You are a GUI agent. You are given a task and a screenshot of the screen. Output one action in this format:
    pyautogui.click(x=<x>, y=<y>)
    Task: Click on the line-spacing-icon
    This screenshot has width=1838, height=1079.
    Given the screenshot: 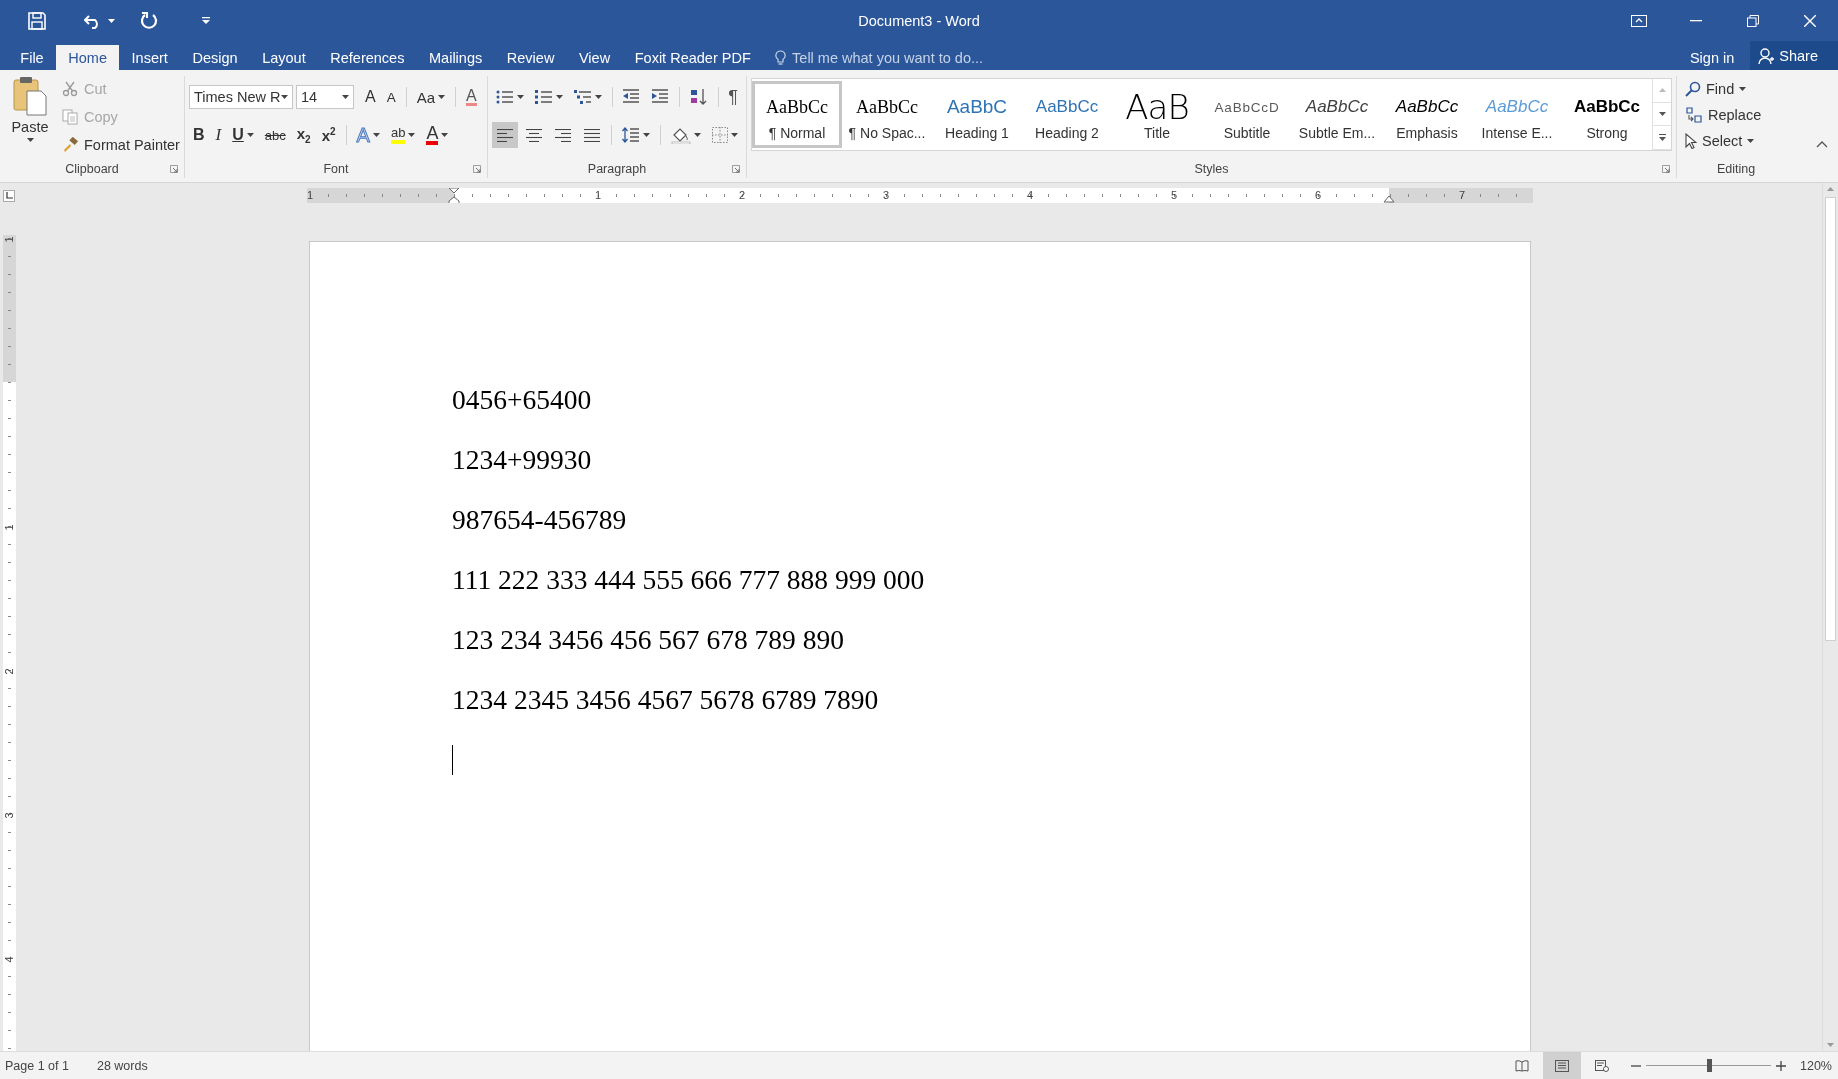 What is the action you would take?
    pyautogui.click(x=631, y=135)
    